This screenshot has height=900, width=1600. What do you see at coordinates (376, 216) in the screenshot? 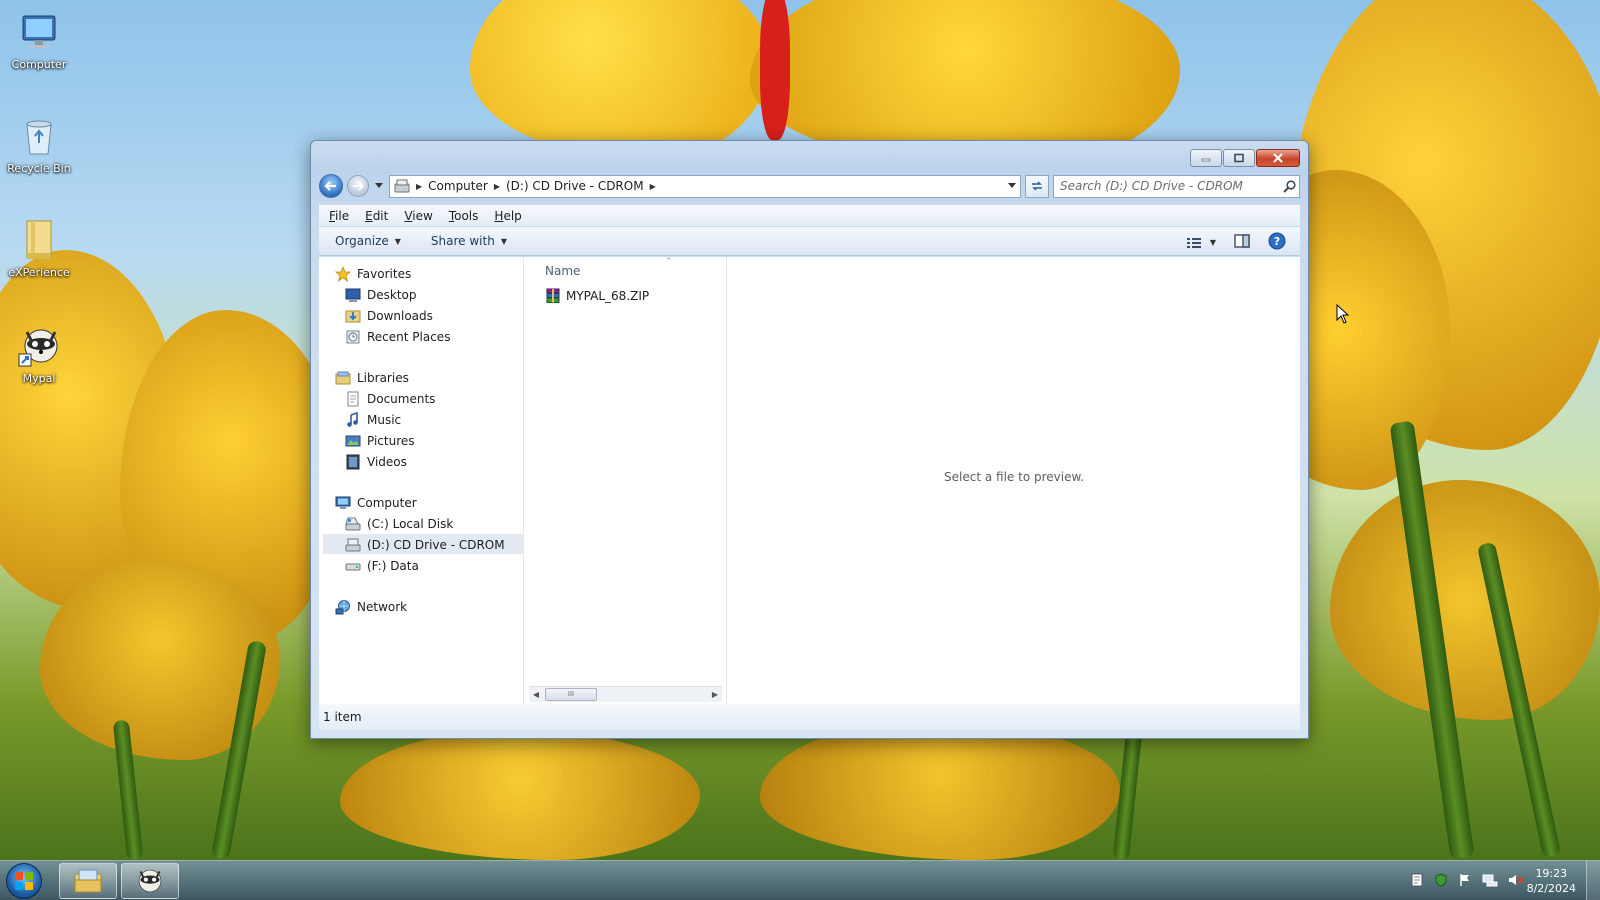
I see `menu-edit: Edit` at bounding box center [376, 216].